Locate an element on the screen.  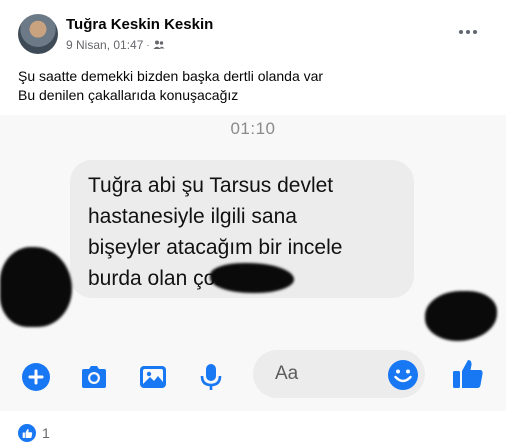
author-name: Tuğra Keskin Keskin is located at coordinates (139, 24).